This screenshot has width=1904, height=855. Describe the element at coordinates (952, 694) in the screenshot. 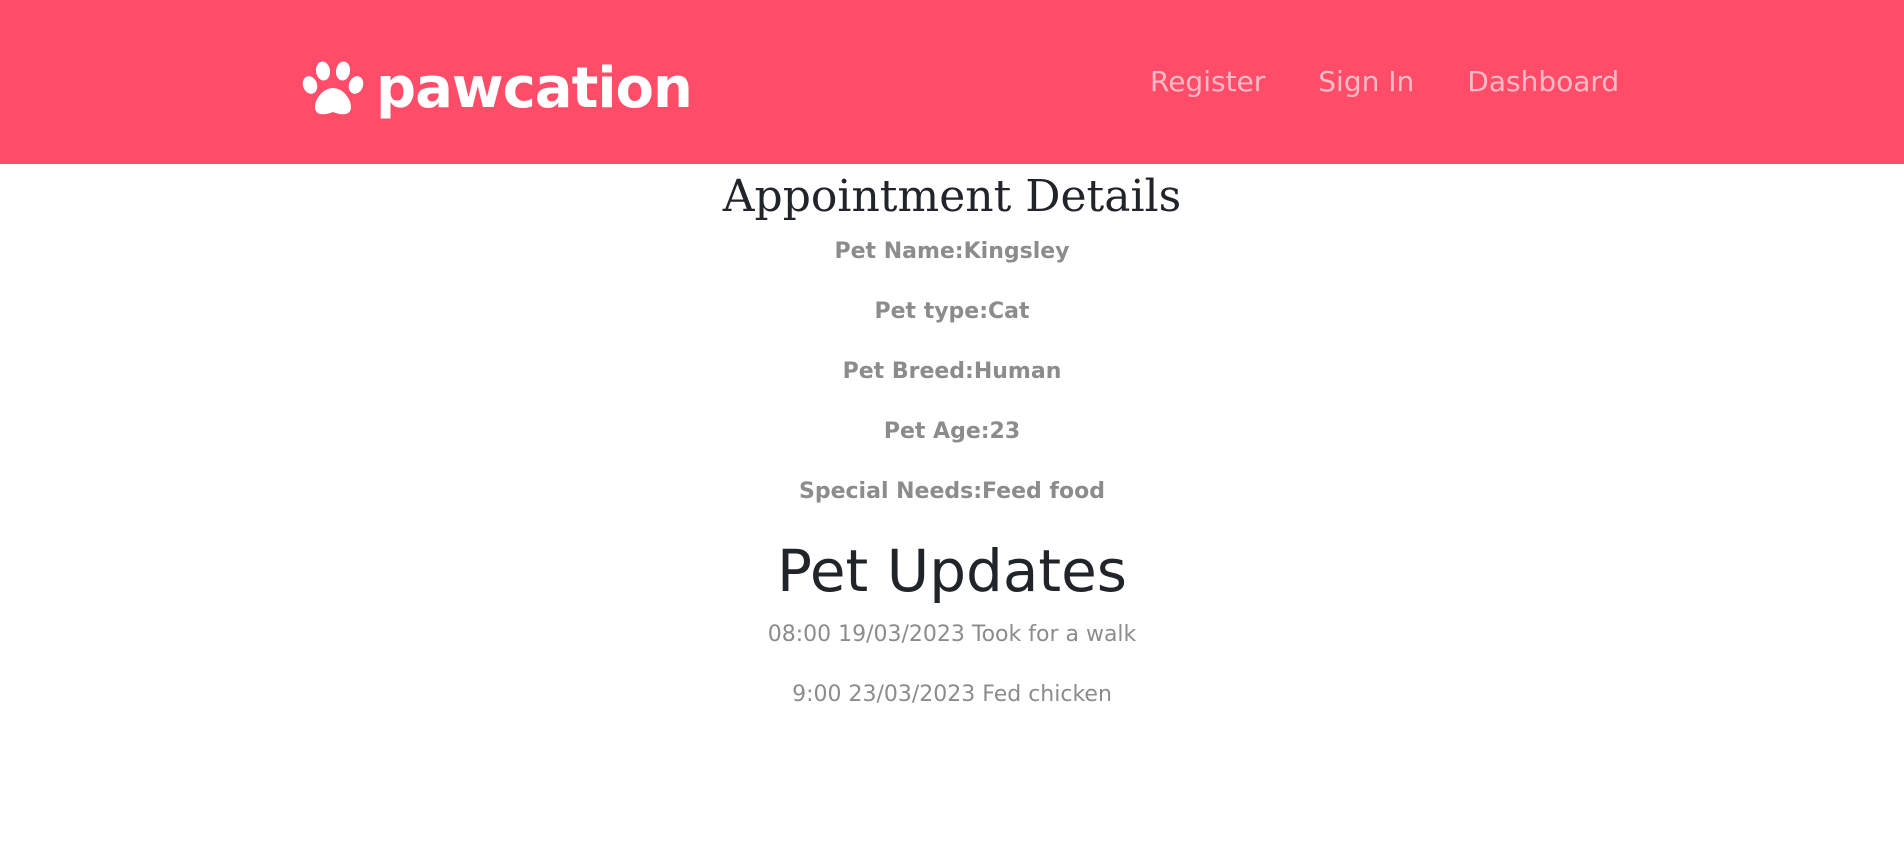

I see `pet-update-item: 9:00 23/03/2023 Fed chicken` at that location.